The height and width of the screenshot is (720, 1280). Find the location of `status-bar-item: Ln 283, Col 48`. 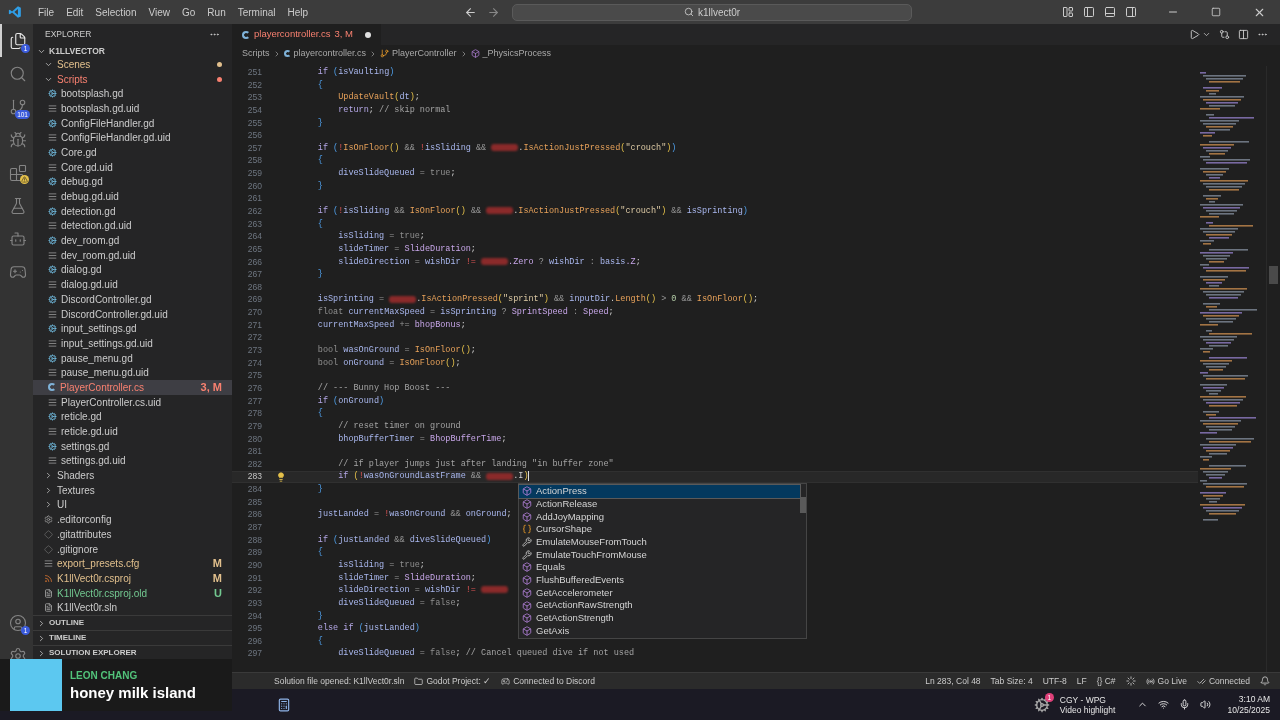

status-bar-item: Ln 283, Col 48 is located at coordinates (953, 681).